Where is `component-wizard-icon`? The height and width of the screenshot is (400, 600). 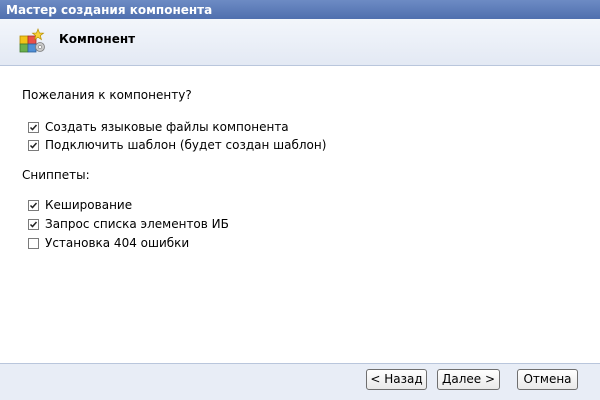 component-wizard-icon is located at coordinates (32, 40).